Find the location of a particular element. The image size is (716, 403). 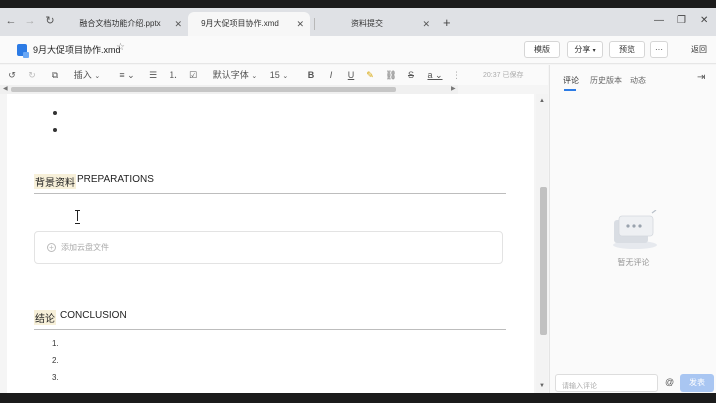

back-link: 返回 is located at coordinates (699, 49).